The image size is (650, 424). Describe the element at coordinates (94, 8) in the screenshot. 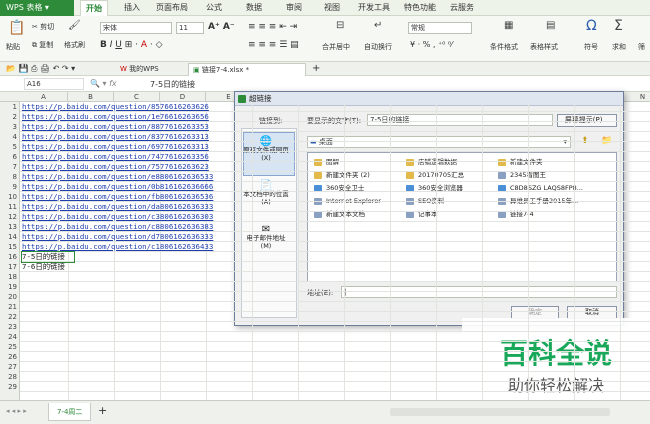

I see `tab-home: 开始` at that location.